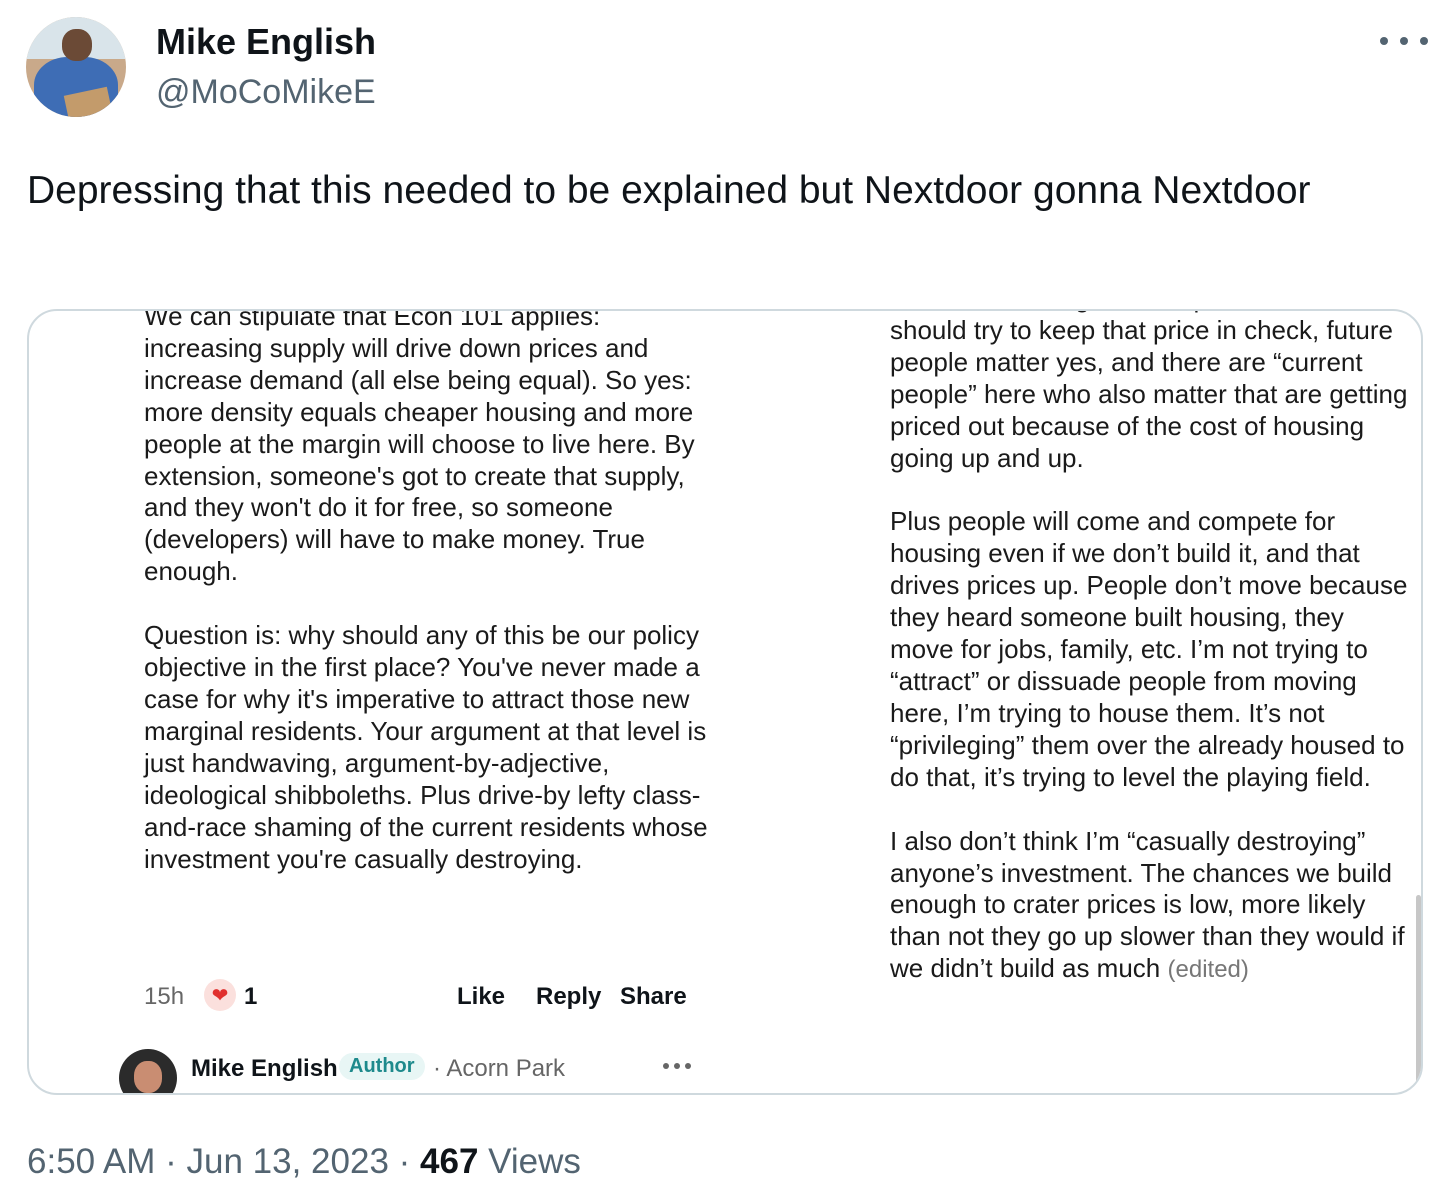 The image size is (1456, 1198). Describe the element at coordinates (1208, 970) in the screenshot. I see `edited-label: (edited)` at that location.